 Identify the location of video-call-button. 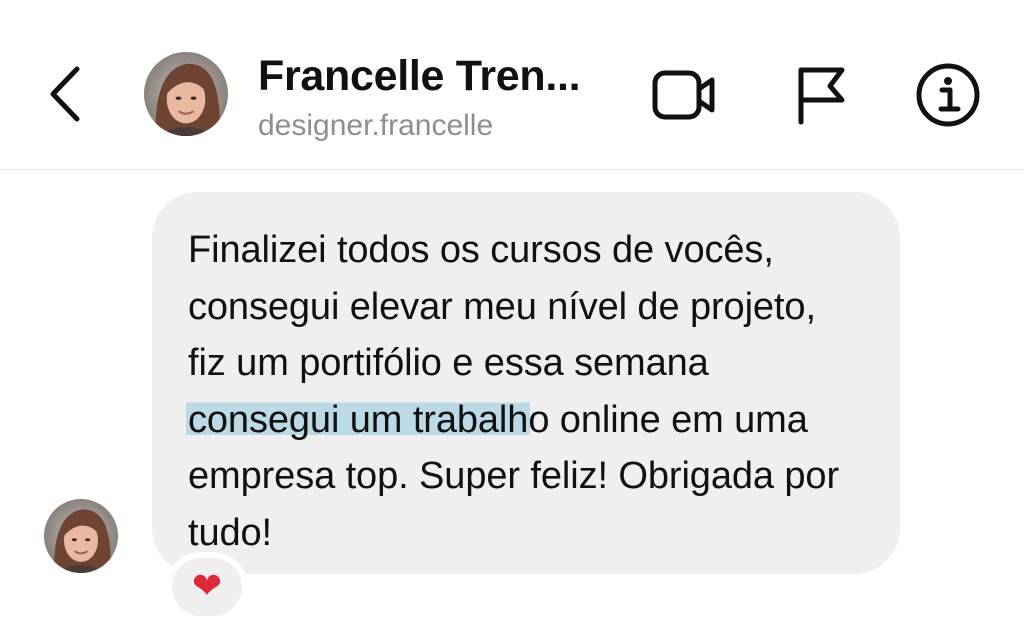
(684, 95).